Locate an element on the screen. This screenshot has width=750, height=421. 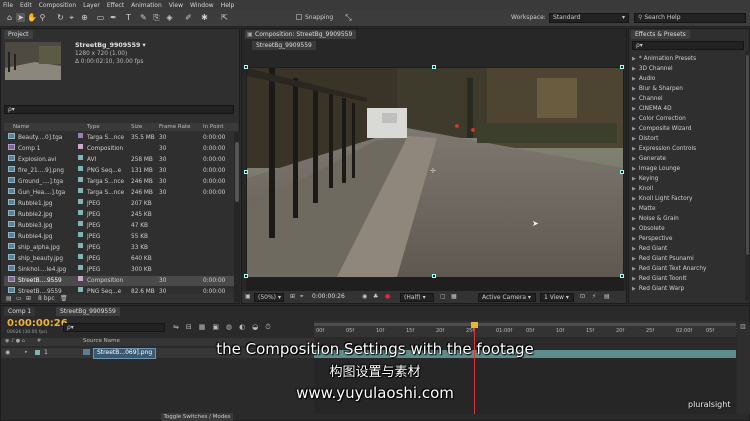
snapping-checkbox is located at coordinates (299, 17).